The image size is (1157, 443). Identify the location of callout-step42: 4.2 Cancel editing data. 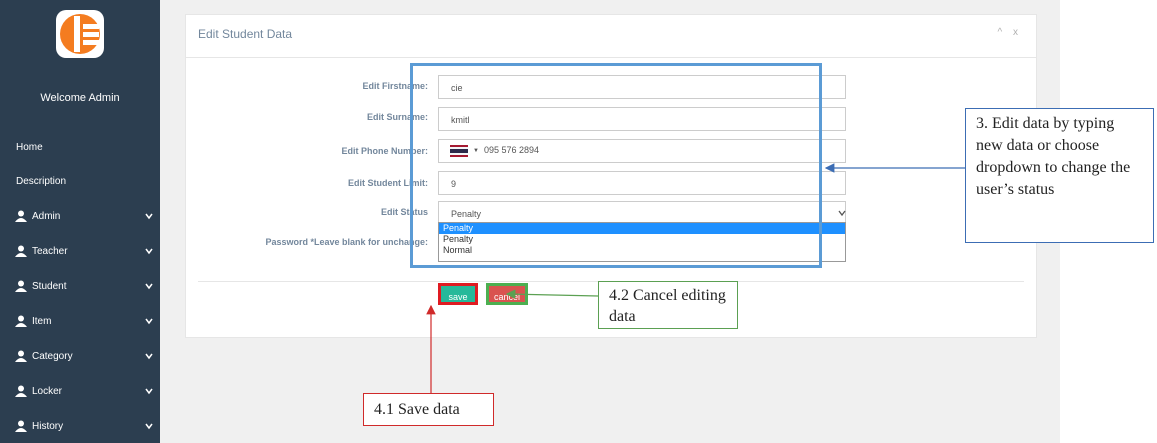
(668, 305).